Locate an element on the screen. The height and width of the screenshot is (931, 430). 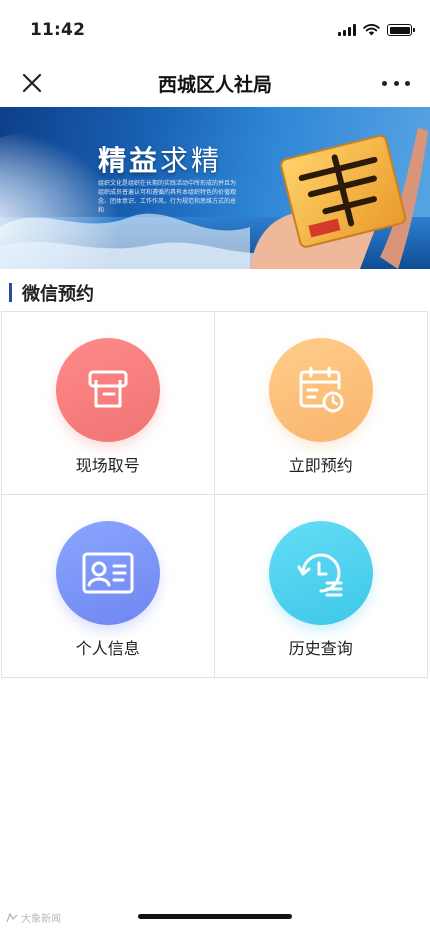
service-label: 历史查询 is located at coordinates (320, 648).